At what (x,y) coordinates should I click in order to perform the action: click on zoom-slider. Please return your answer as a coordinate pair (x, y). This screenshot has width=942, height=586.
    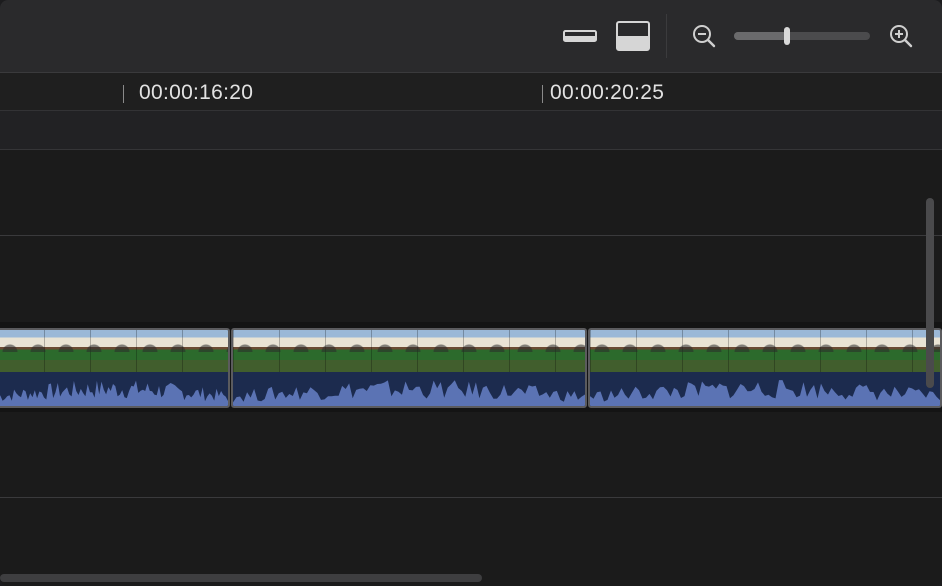
    Looking at the image, I should click on (802, 36).